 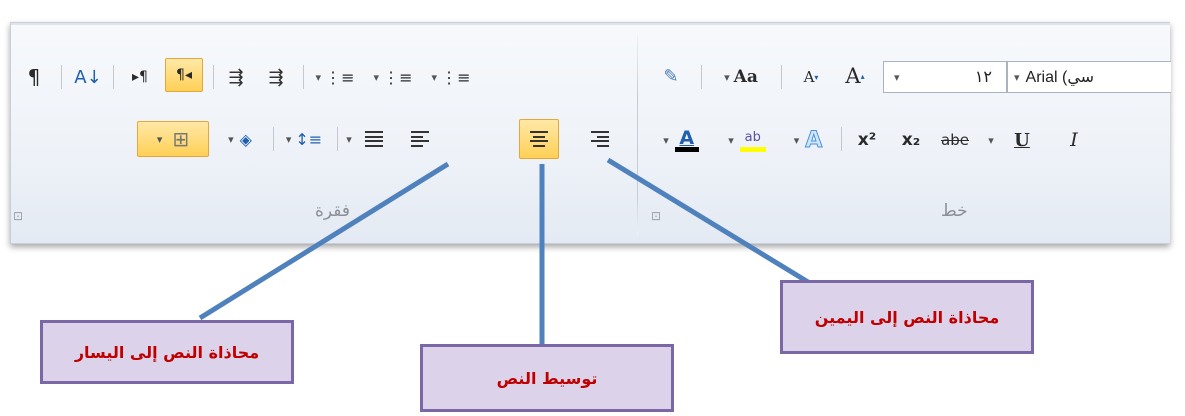 I want to click on connector-align-left, so click(x=324, y=241).